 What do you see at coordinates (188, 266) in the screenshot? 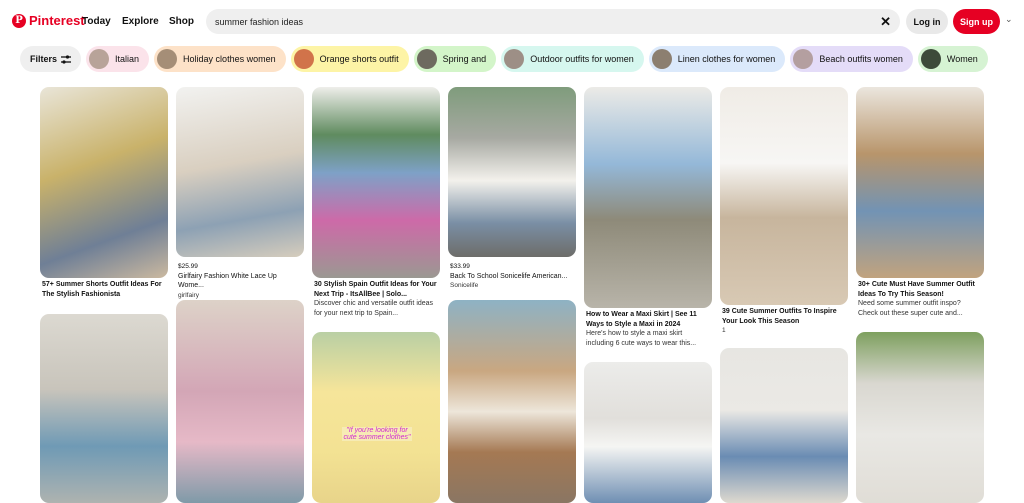
I see `pin-price: $25.99` at bounding box center [188, 266].